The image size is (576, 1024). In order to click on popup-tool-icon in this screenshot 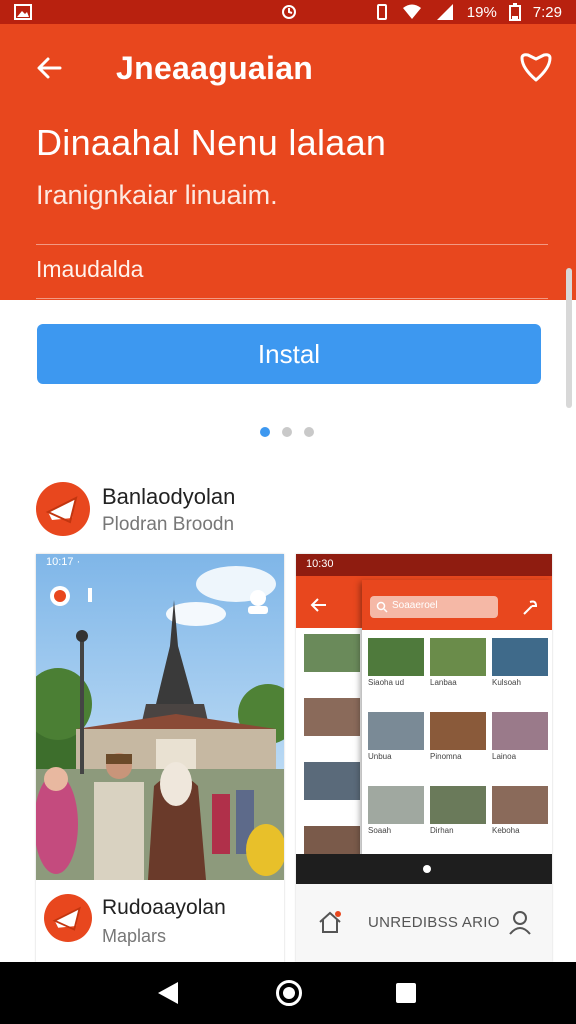, I will do `click(530, 608)`.